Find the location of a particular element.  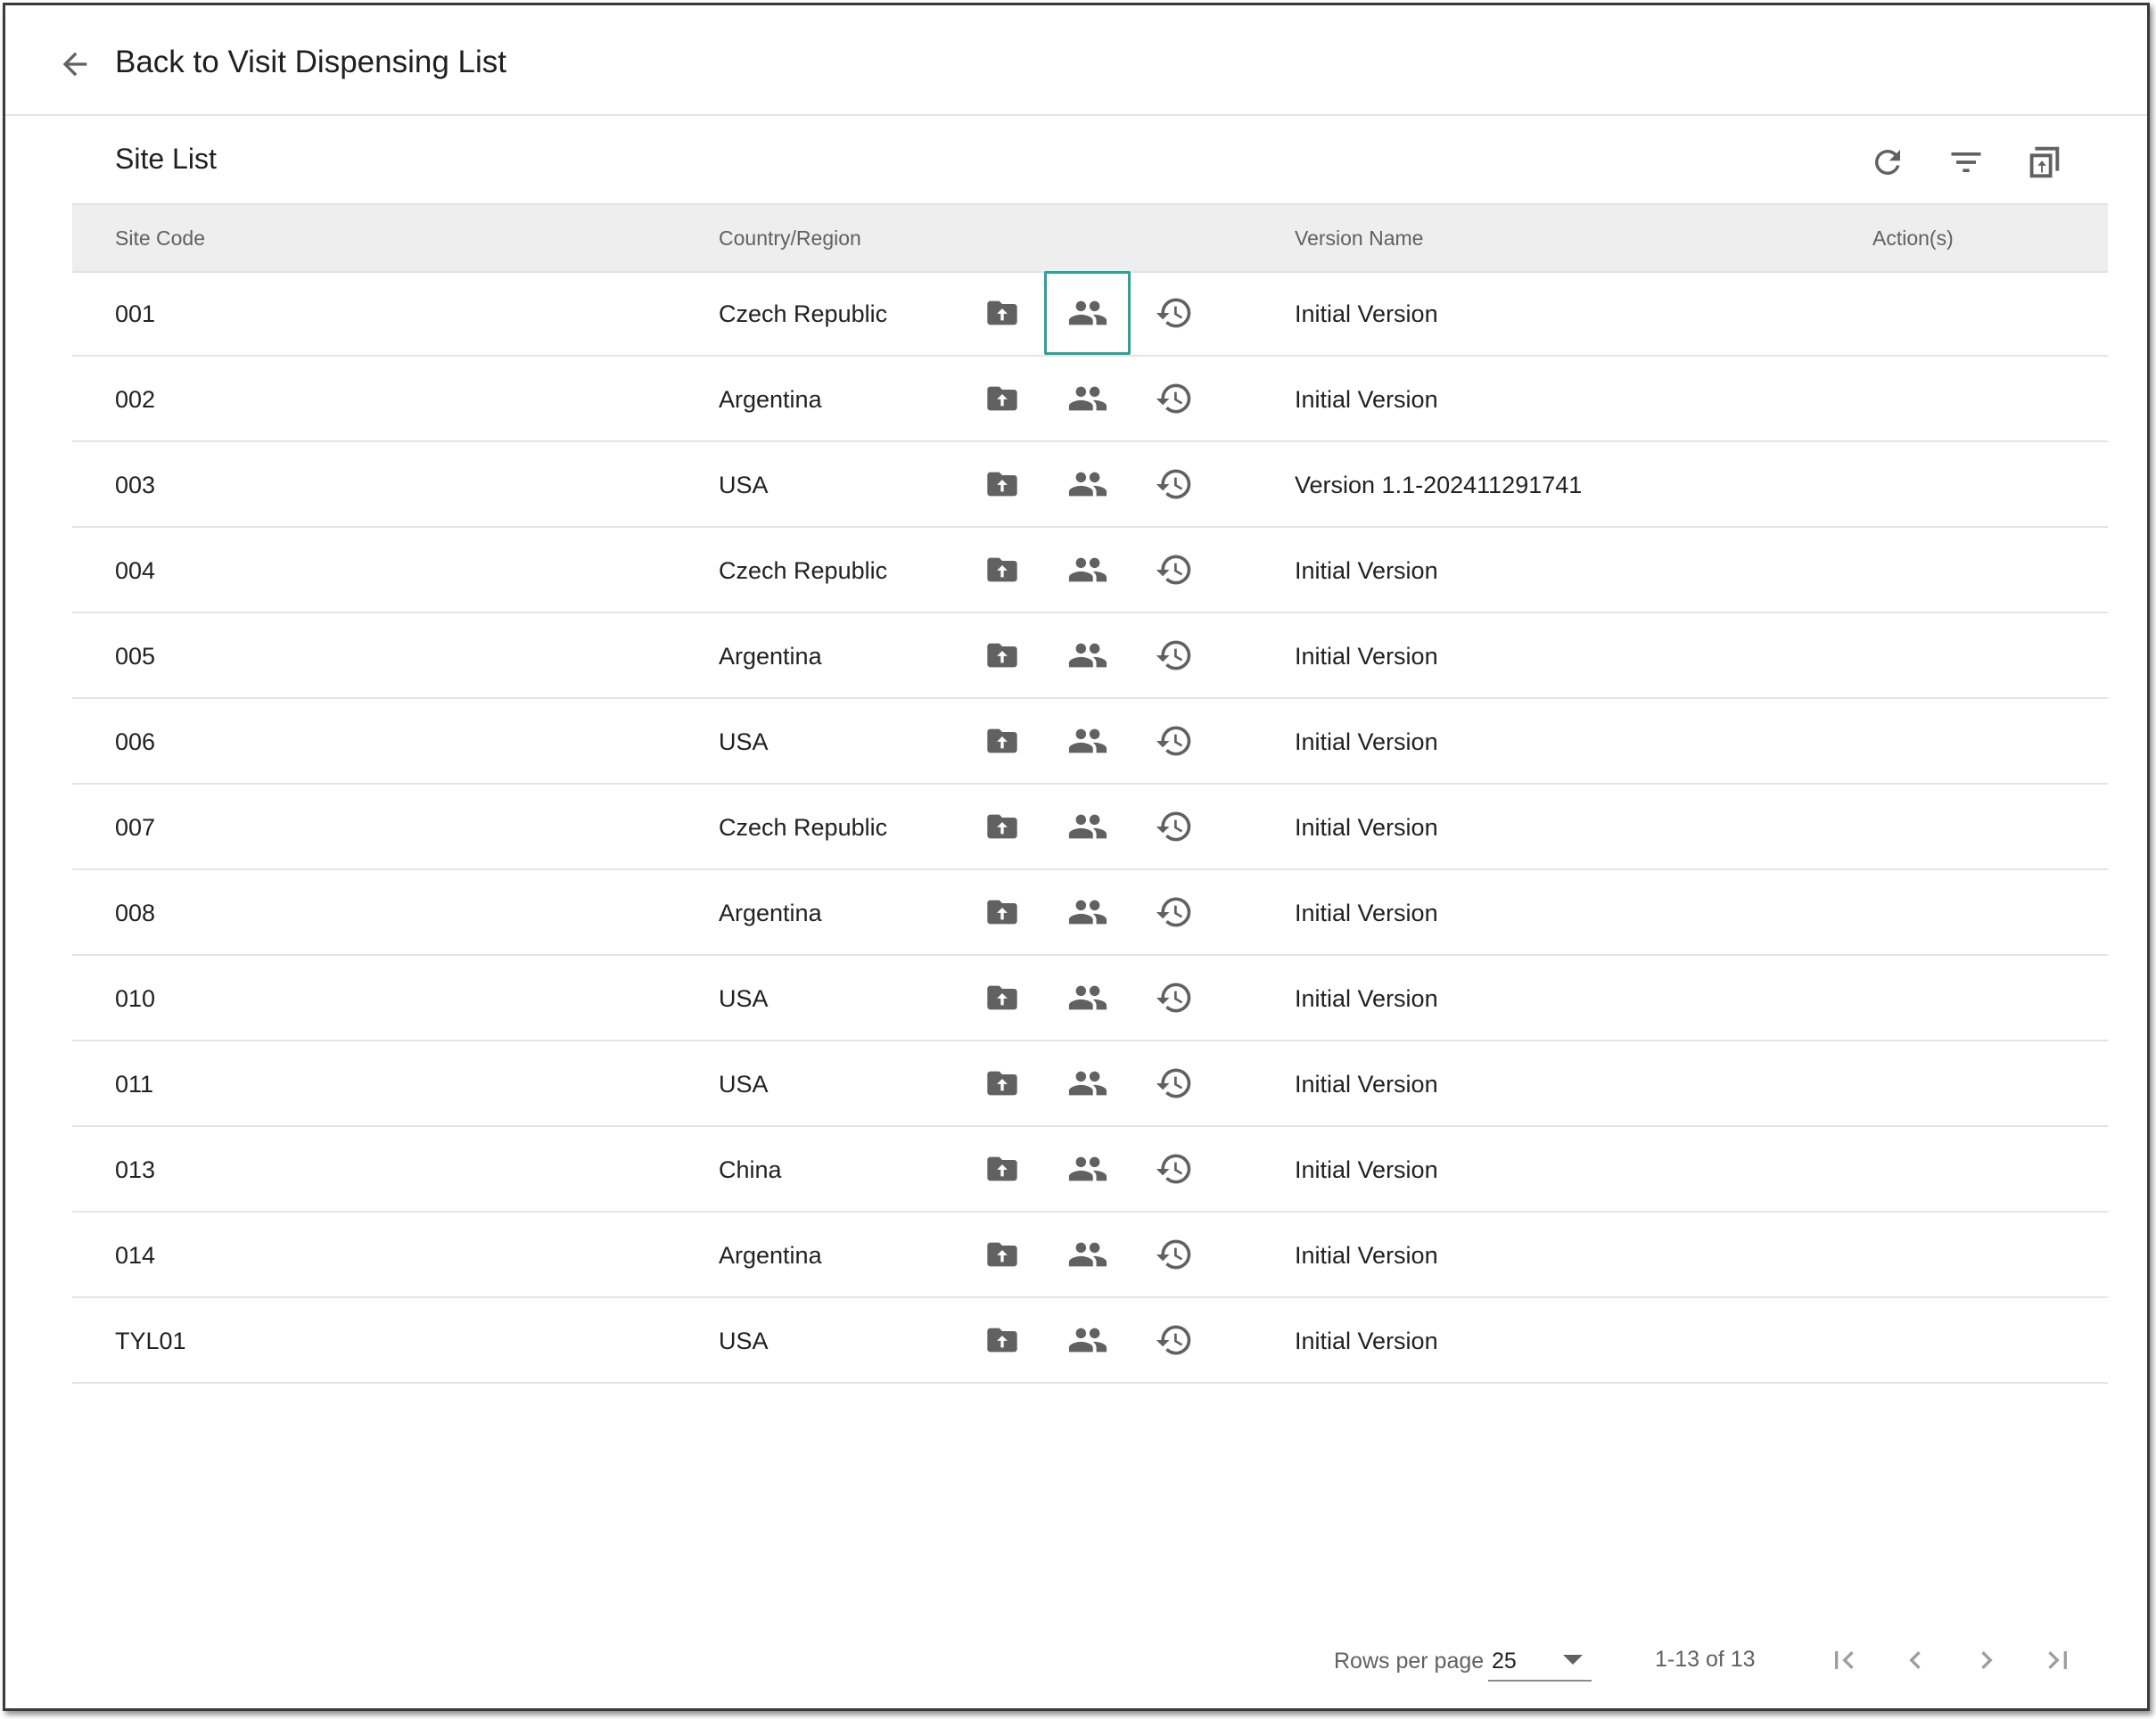

country-region-cell: China is located at coordinates (750, 1169).